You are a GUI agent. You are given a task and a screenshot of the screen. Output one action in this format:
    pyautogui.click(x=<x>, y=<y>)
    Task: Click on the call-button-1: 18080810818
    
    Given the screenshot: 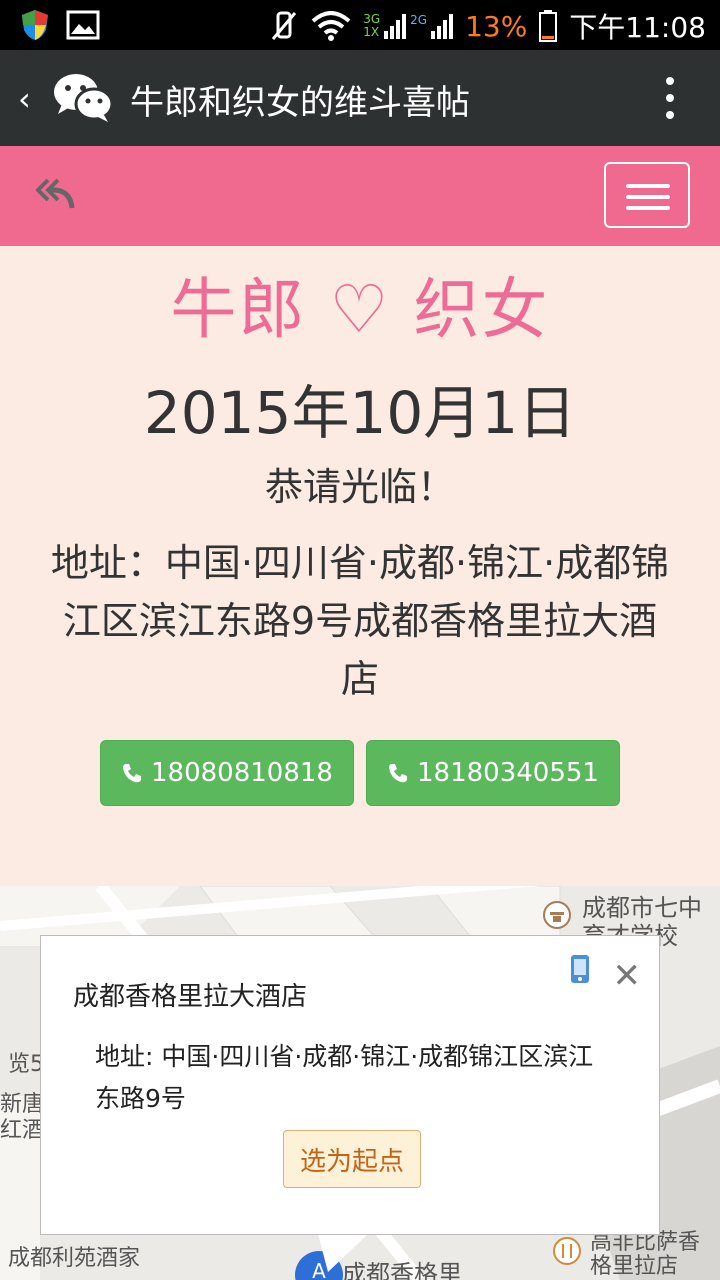 What is the action you would take?
    pyautogui.click(x=227, y=773)
    